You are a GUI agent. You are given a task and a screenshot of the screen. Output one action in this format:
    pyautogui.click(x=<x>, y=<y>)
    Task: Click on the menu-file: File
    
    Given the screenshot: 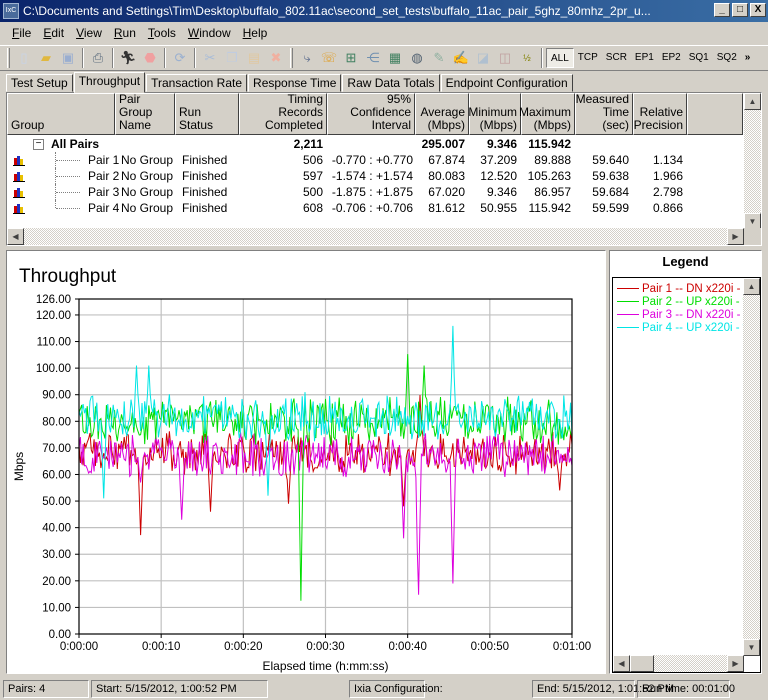 What is the action you would take?
    pyautogui.click(x=21, y=33)
    